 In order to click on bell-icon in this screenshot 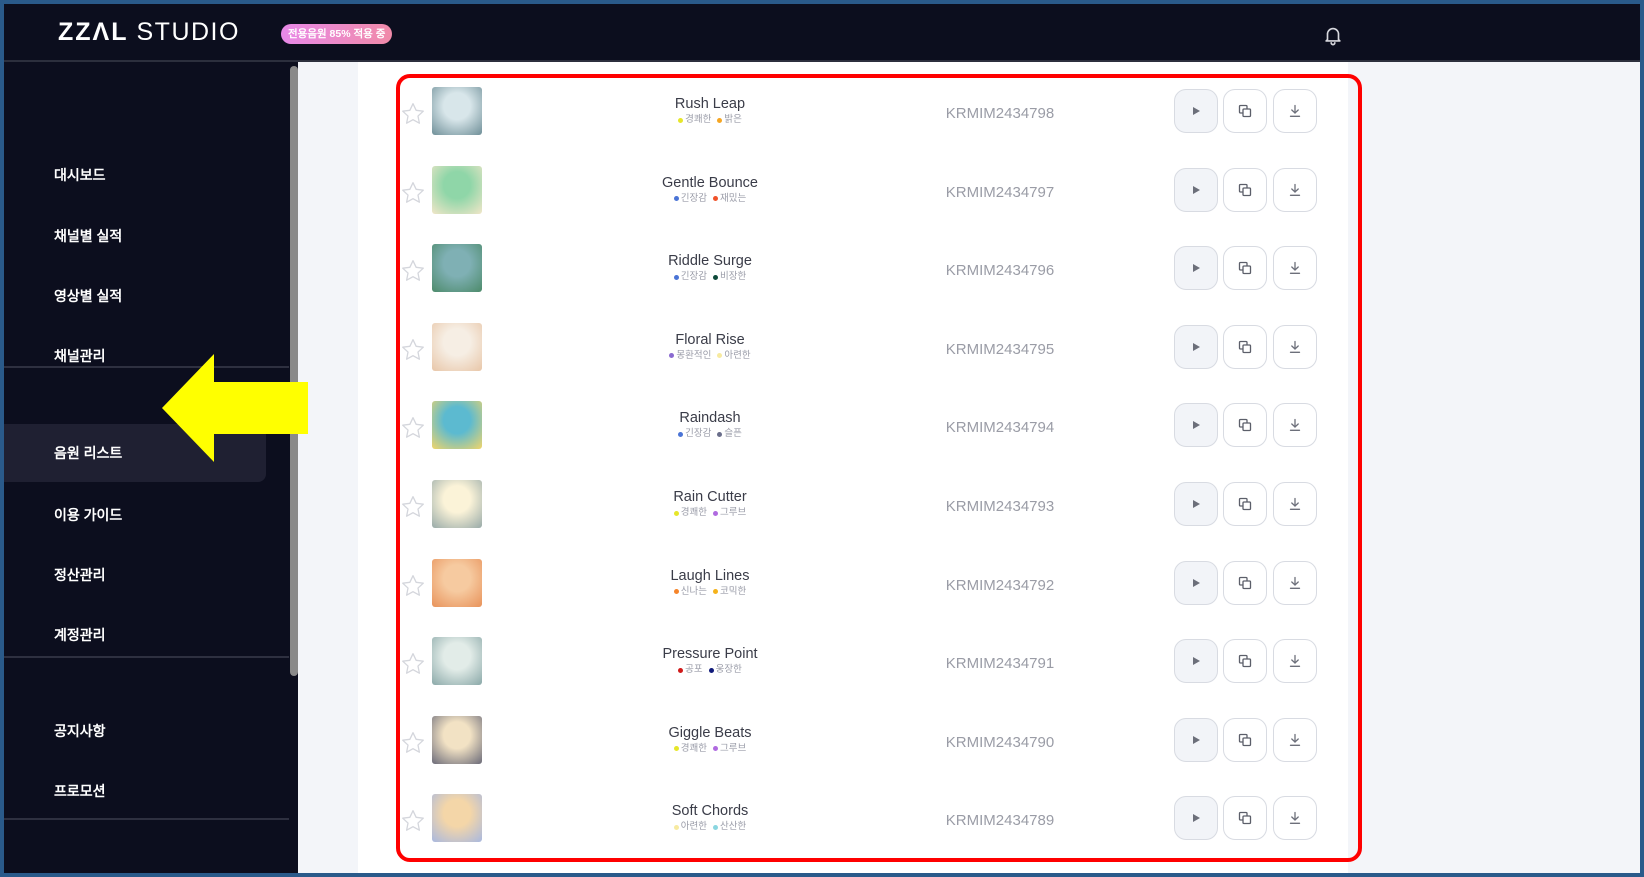, I will do `click(1333, 35)`.